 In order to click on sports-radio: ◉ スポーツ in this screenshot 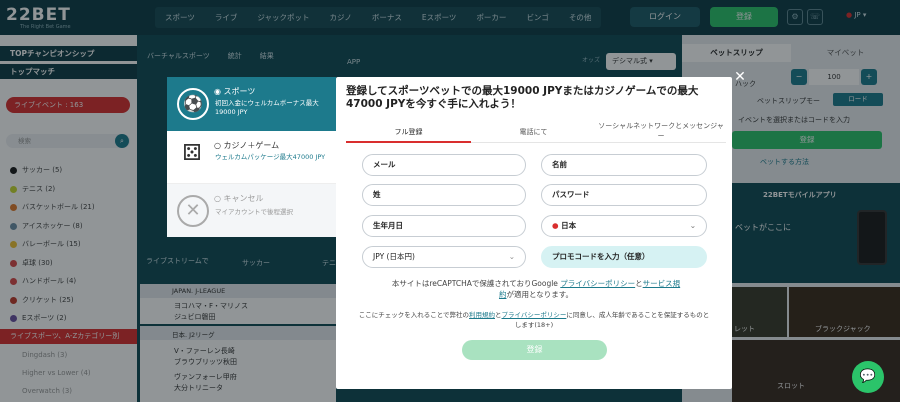, I will do `click(234, 91)`.